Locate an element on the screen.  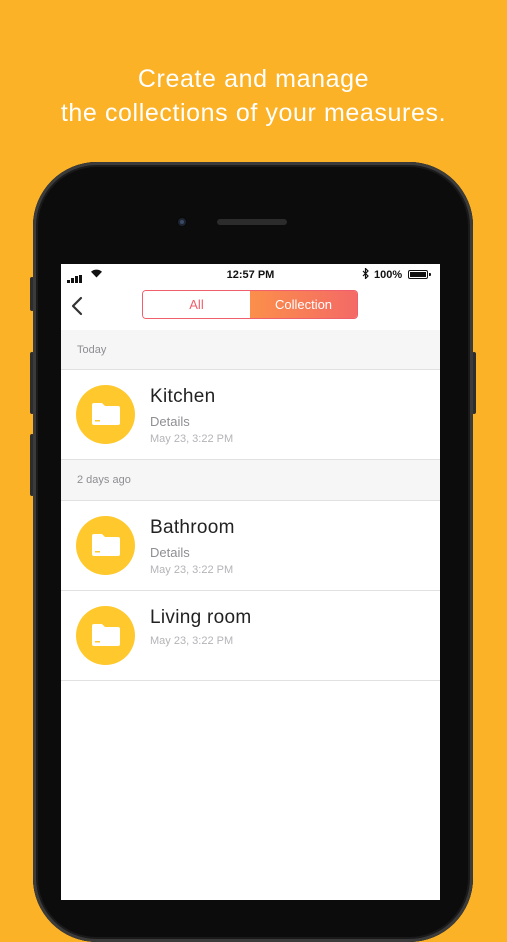
navigation-bar: All Collection is located at coordinates (250, 308).